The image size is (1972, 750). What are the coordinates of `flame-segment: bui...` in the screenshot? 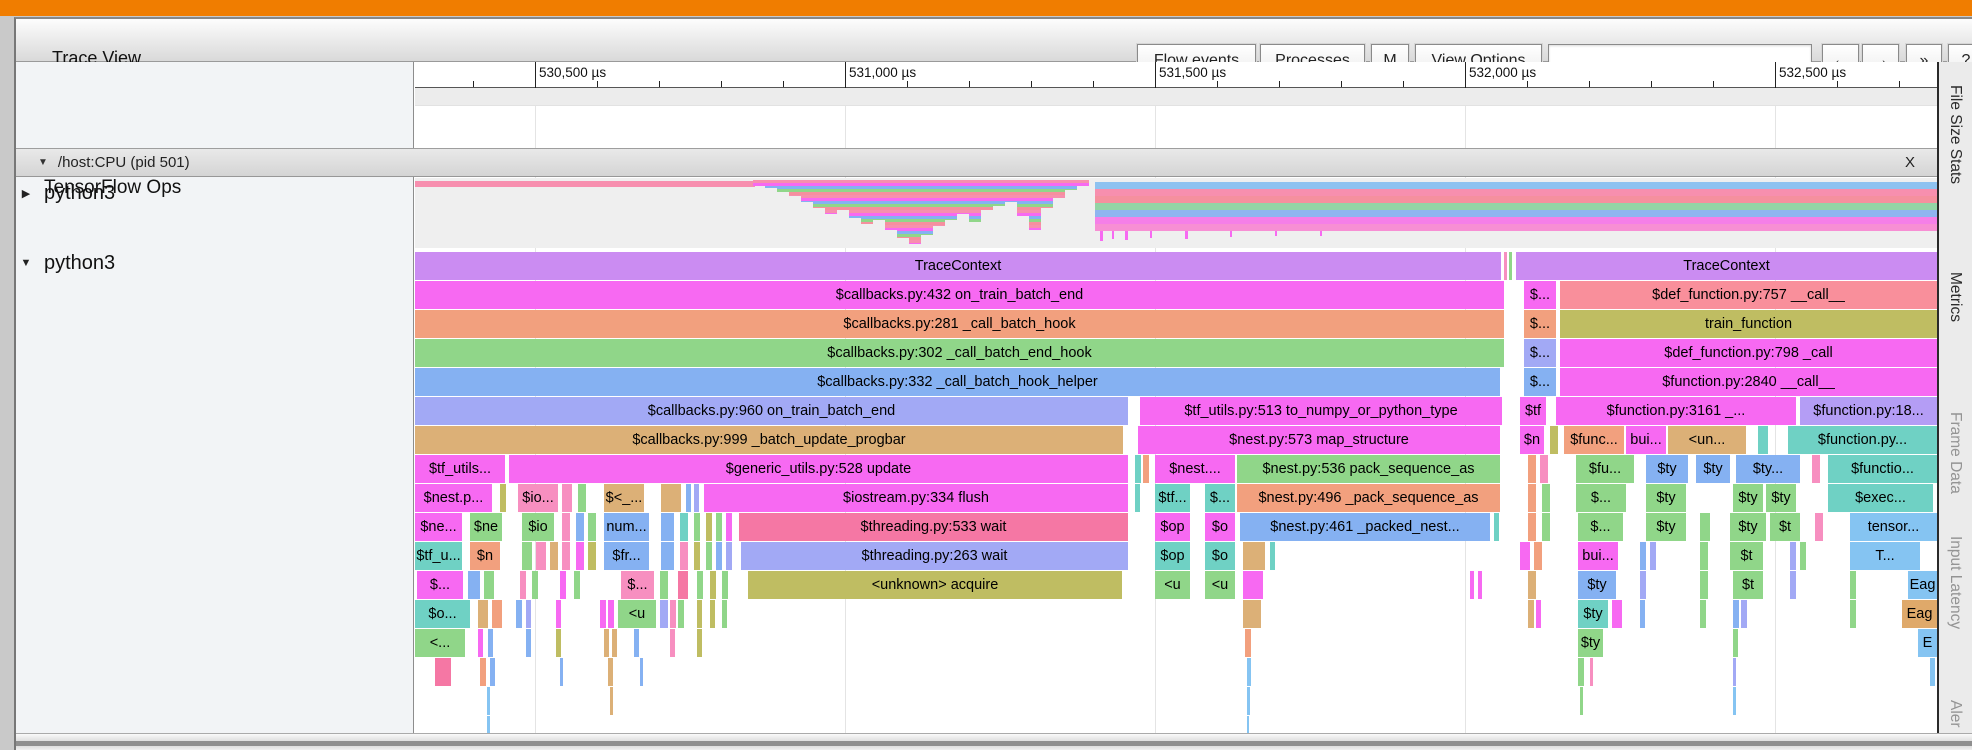 It's located at (1646, 440).